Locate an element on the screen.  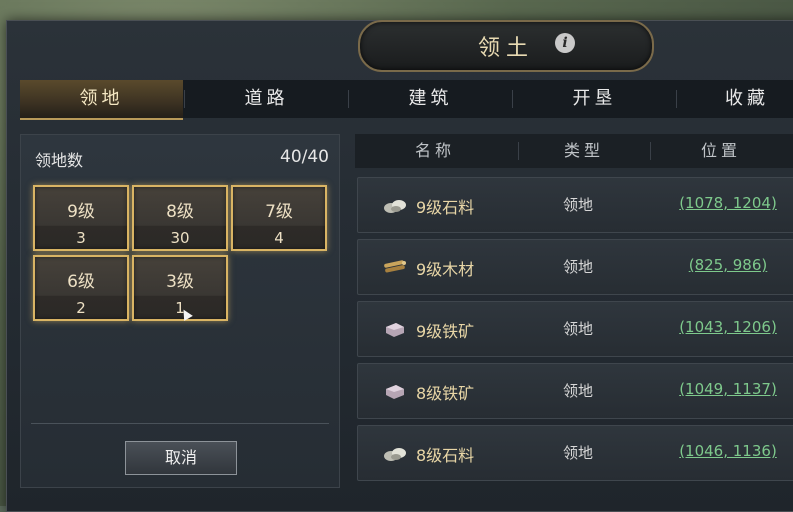
tab-buildings: 建筑 is located at coordinates (430, 99).